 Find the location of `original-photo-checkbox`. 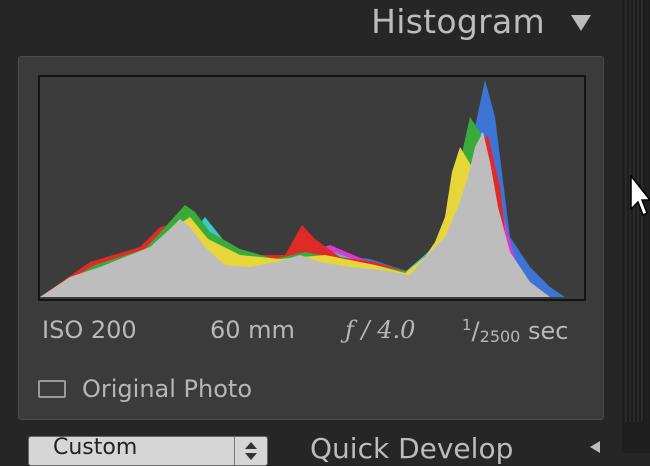

original-photo-checkbox is located at coordinates (52, 389).